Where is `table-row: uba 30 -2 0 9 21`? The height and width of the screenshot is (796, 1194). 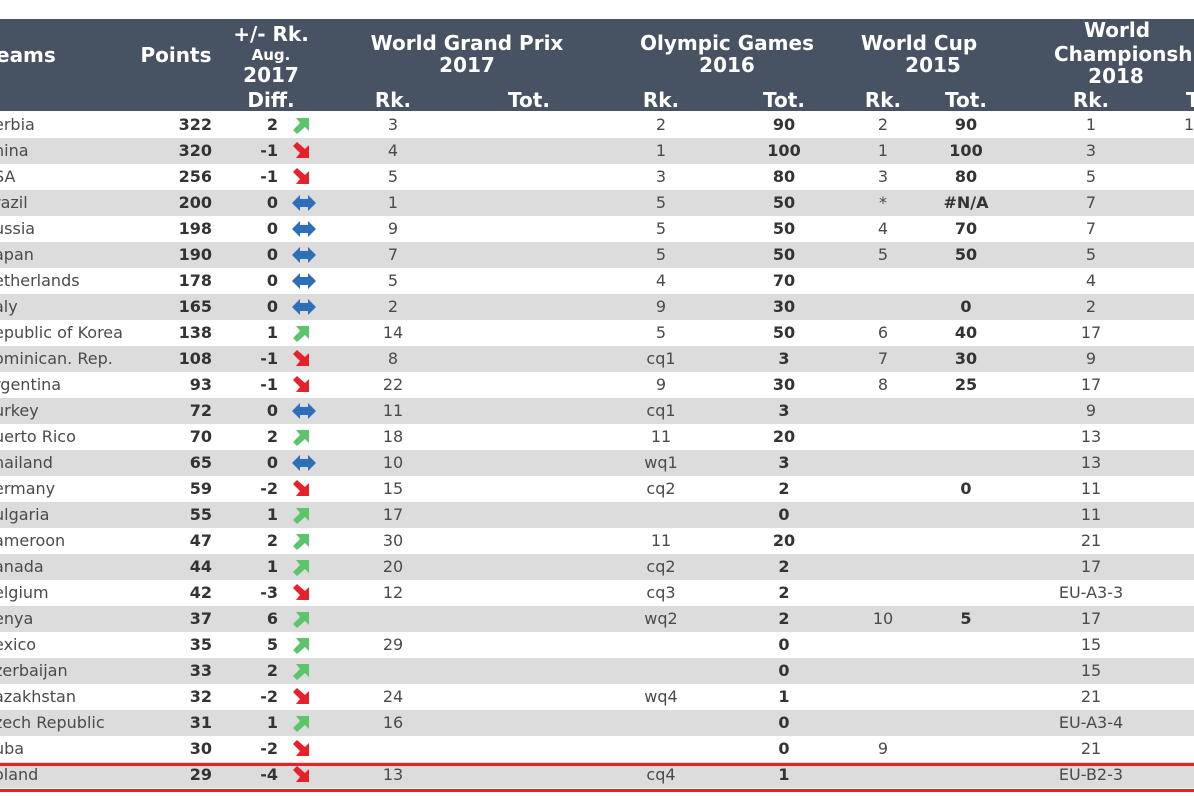
table-row: uba 30 -2 0 9 21 is located at coordinates (597, 749).